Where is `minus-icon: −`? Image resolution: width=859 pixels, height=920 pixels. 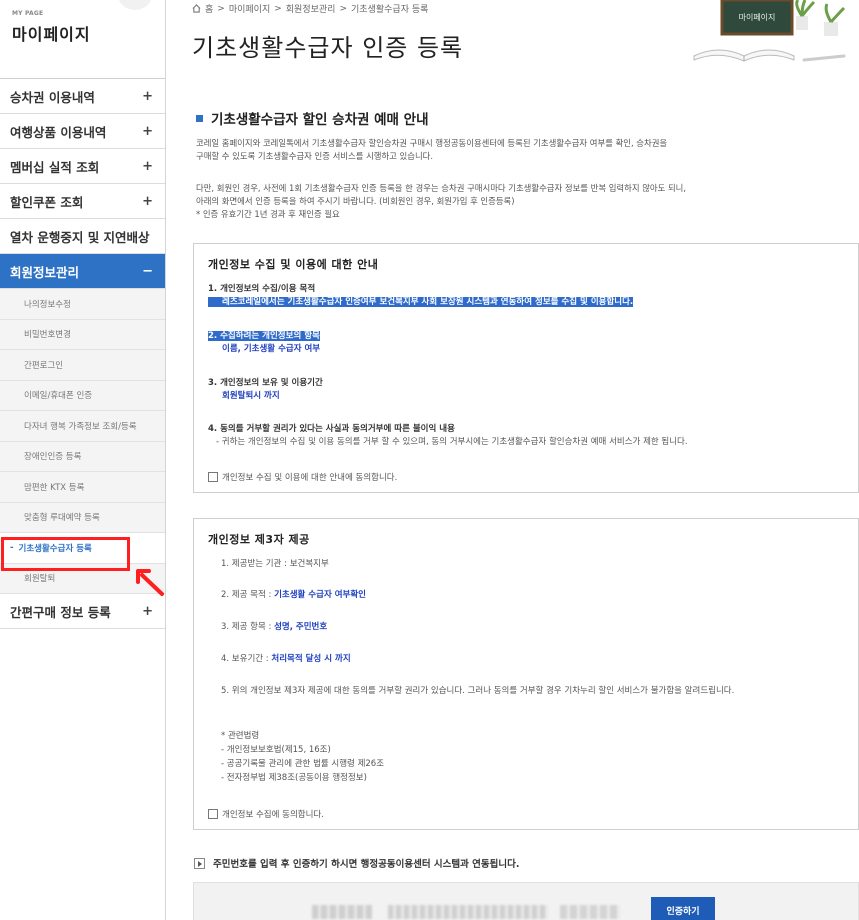 minus-icon: − is located at coordinates (147, 271).